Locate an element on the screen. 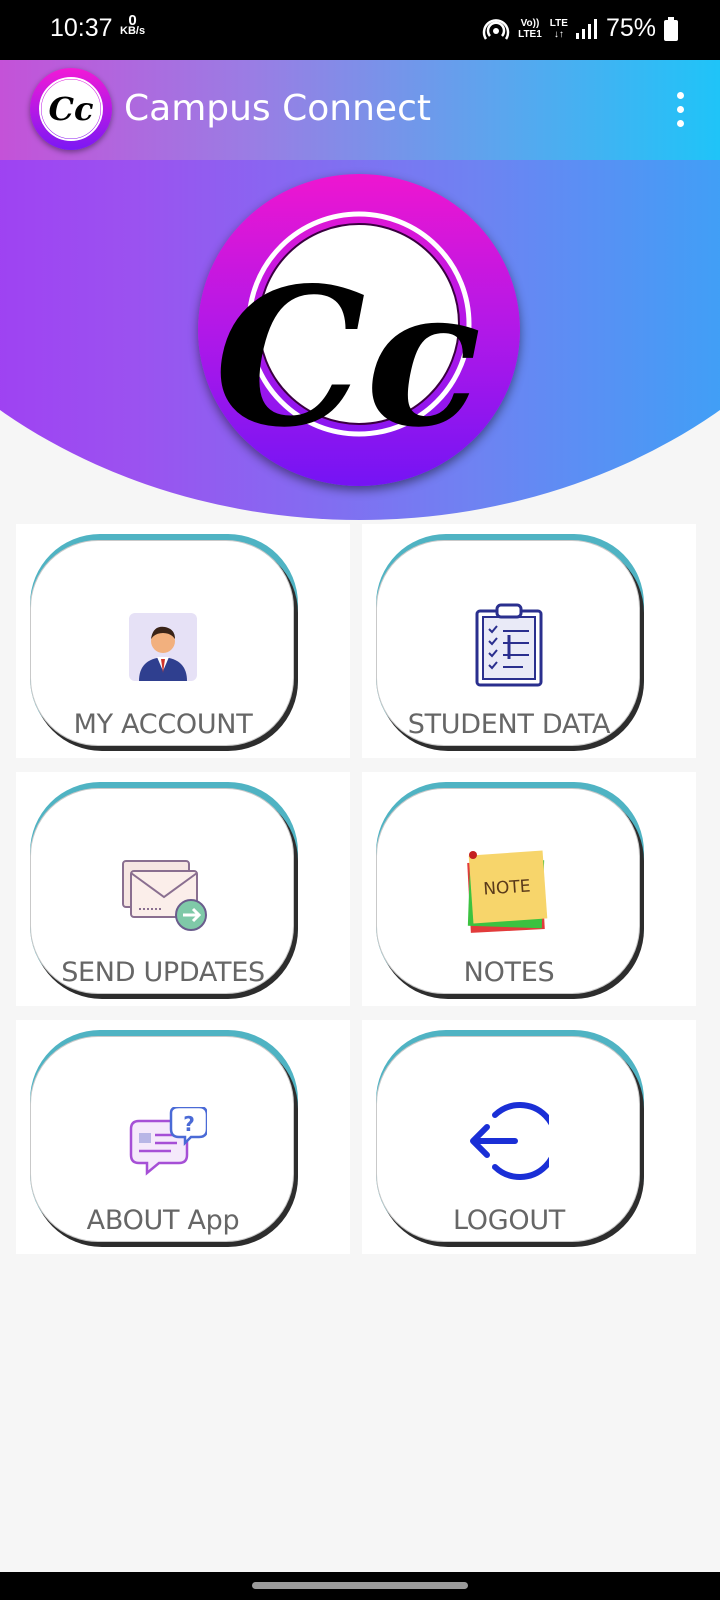  lte-indicator: LTE ↓↑ is located at coordinates (559, 29).